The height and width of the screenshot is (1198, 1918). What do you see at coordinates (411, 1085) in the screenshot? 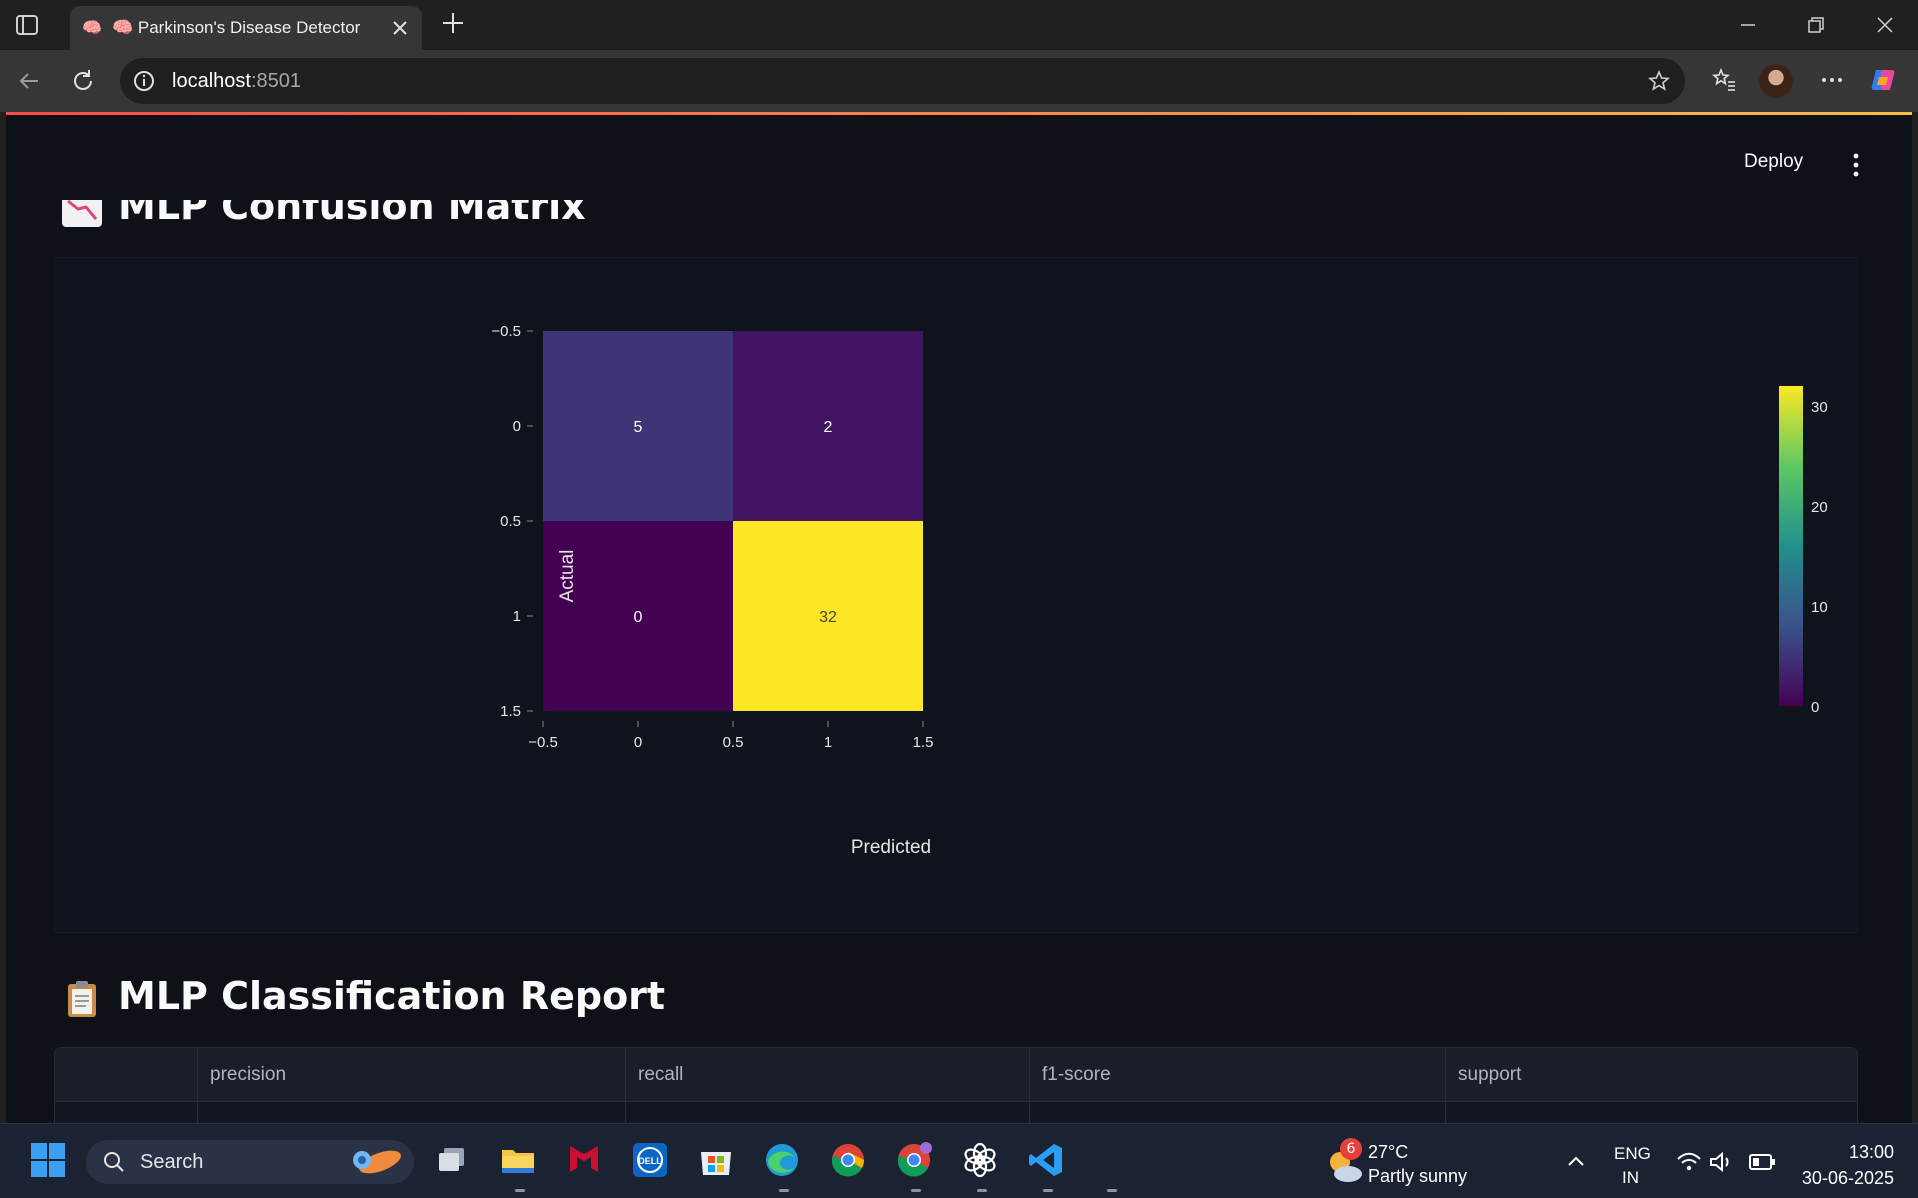
I see `column-precision: precision` at bounding box center [411, 1085].